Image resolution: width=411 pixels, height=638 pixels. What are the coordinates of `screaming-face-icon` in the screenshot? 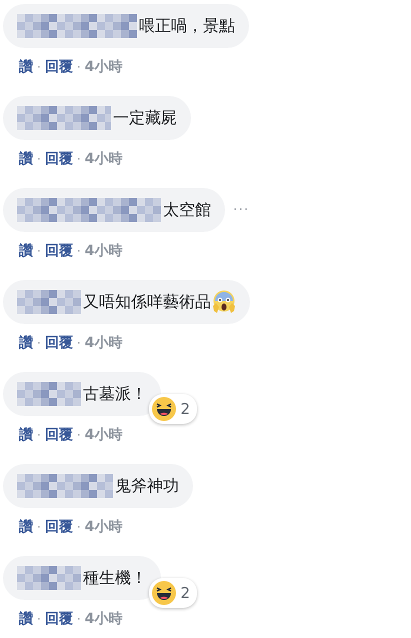 It's located at (224, 302).